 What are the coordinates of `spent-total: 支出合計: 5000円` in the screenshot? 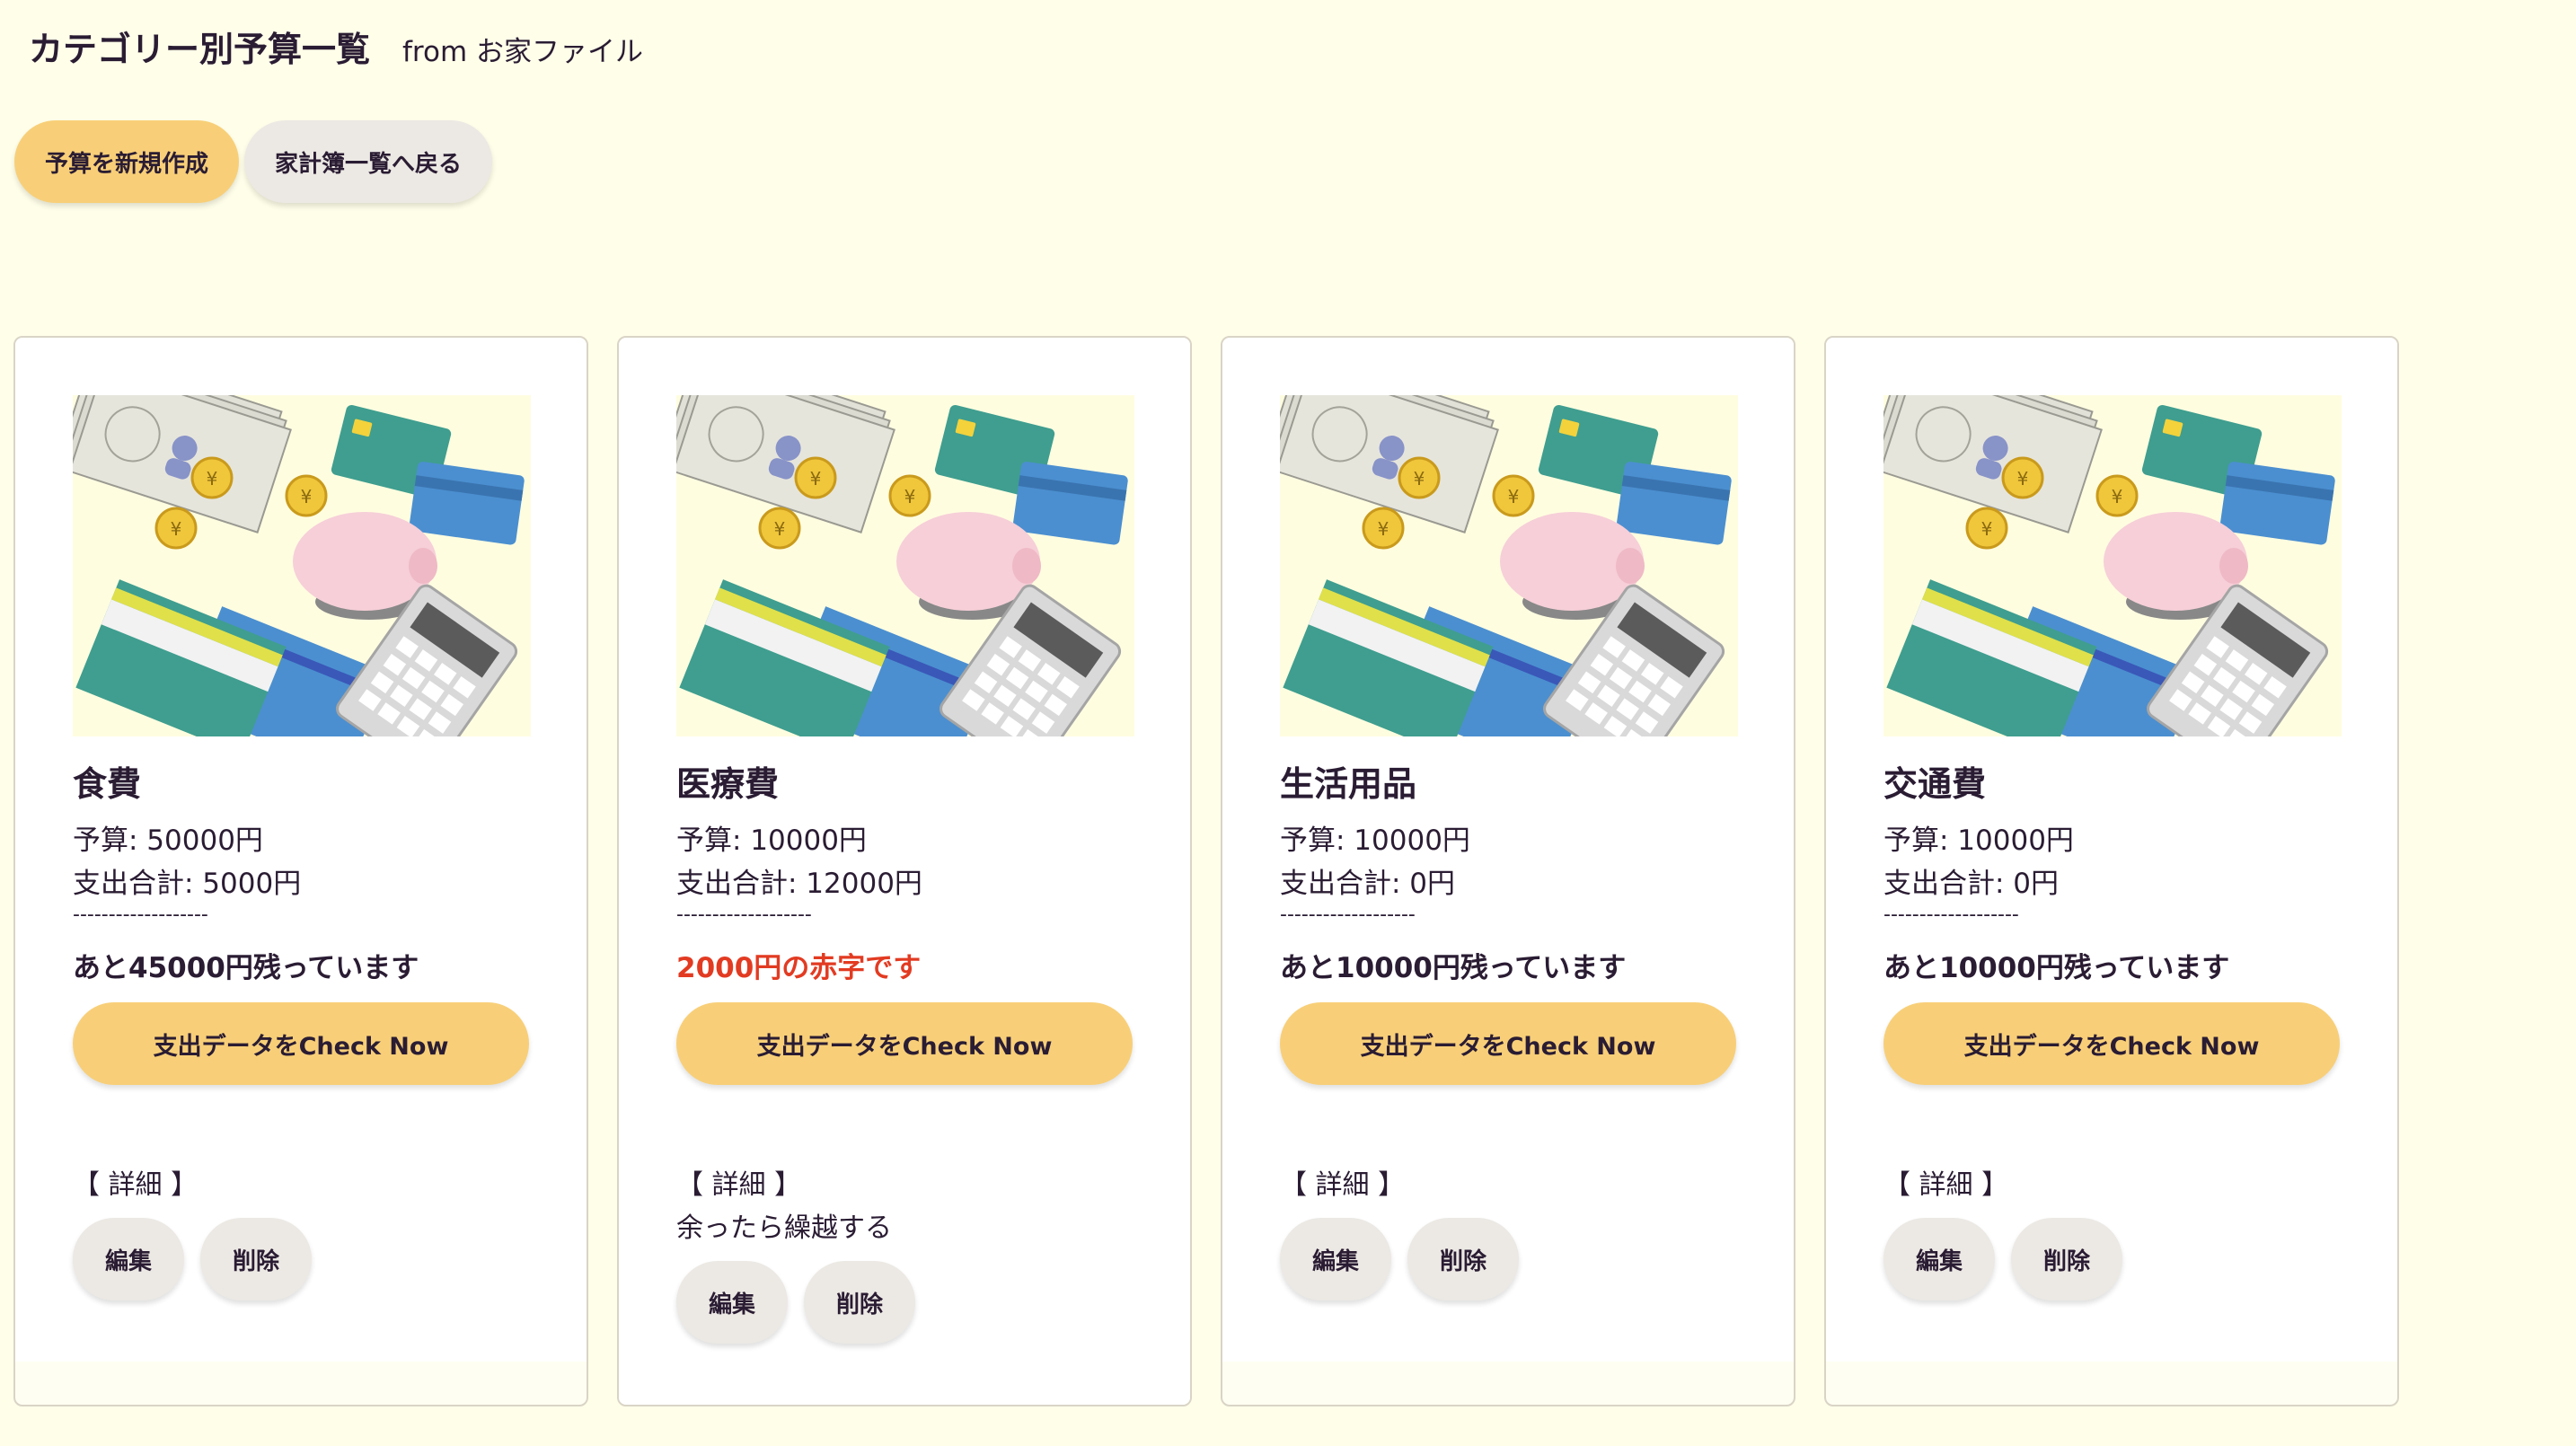 It's located at (187, 884).